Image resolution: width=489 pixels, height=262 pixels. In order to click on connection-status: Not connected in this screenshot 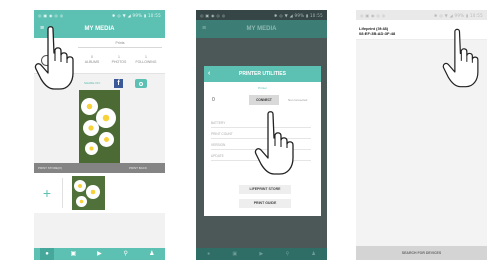, I will do `click(298, 100)`.